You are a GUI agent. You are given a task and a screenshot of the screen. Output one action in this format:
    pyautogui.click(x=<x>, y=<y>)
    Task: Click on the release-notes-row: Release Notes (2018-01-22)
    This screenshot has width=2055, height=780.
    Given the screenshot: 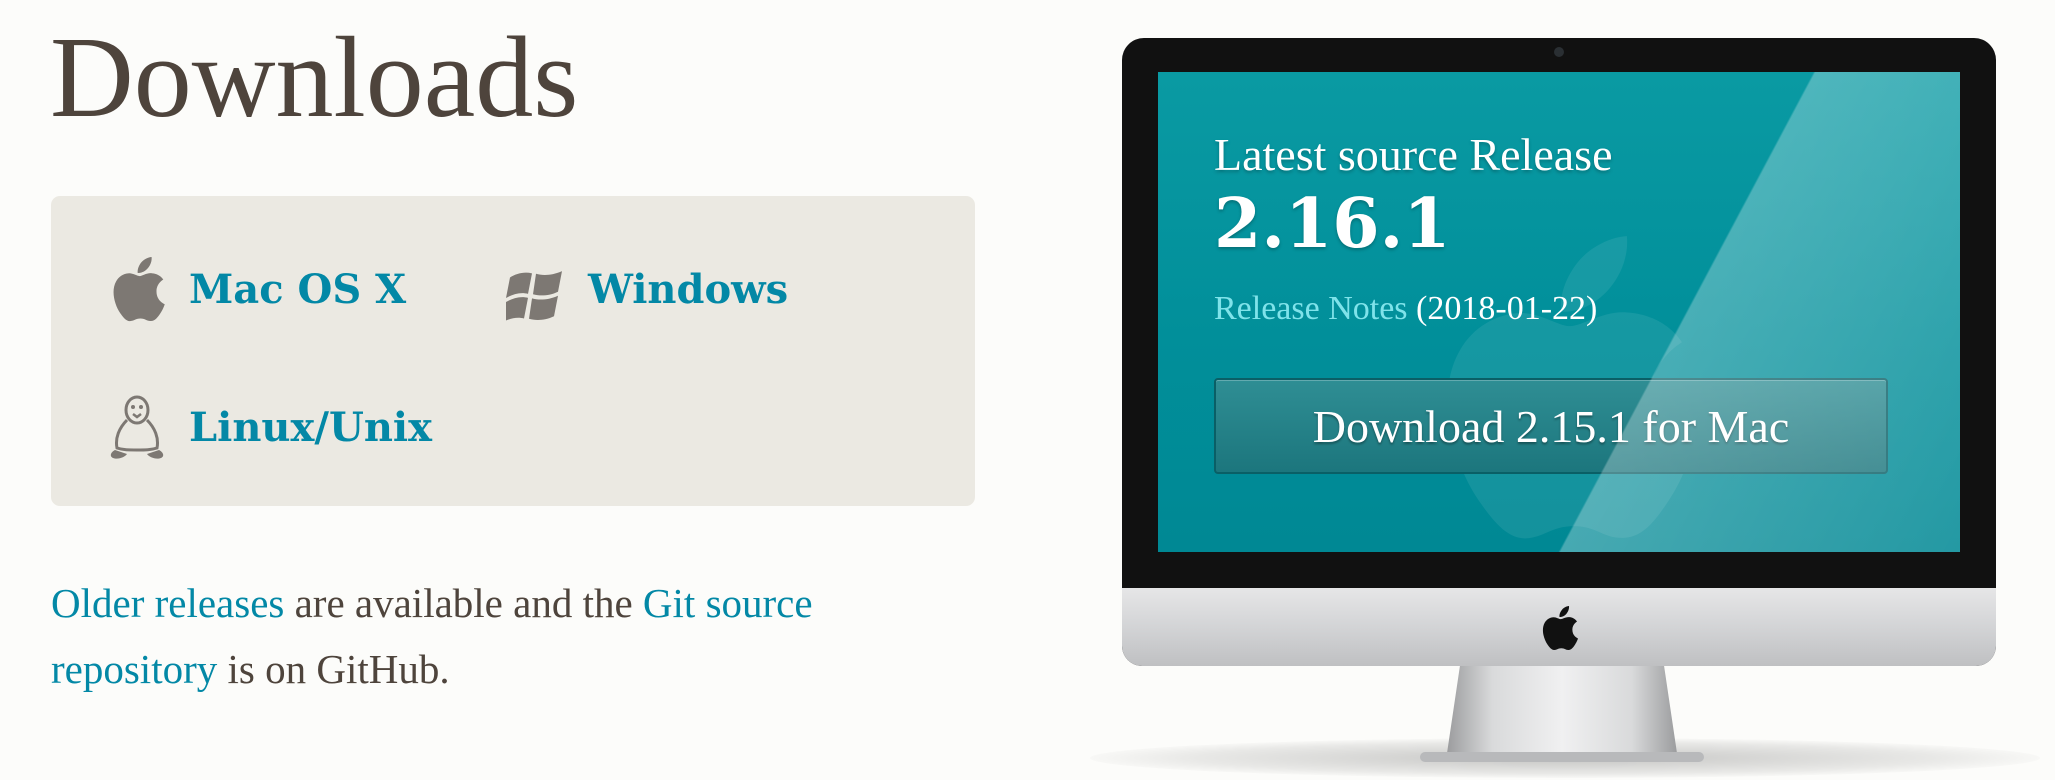 What is the action you would take?
    pyautogui.click(x=1405, y=309)
    